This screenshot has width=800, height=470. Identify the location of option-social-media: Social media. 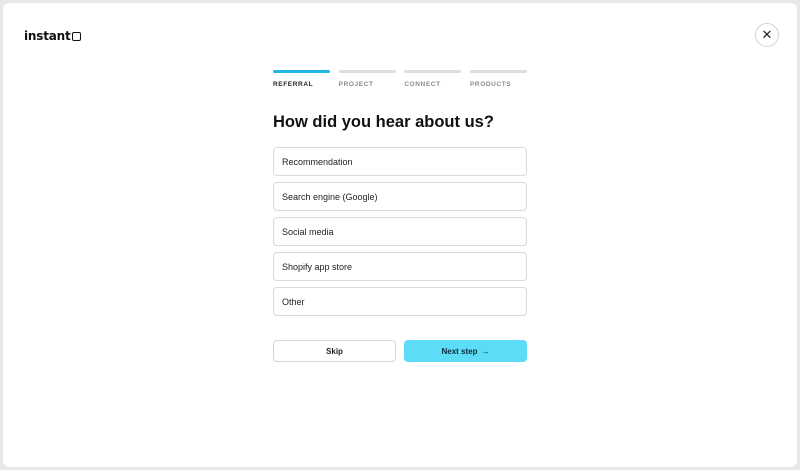
(400, 231).